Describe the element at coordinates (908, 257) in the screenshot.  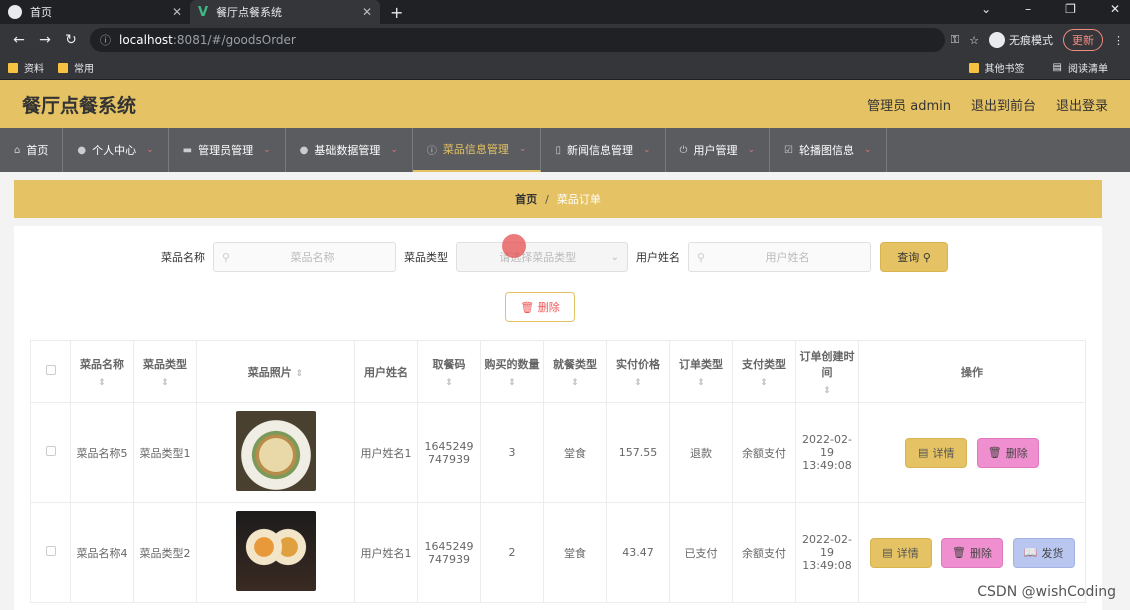
I see `query-label: 查询` at that location.